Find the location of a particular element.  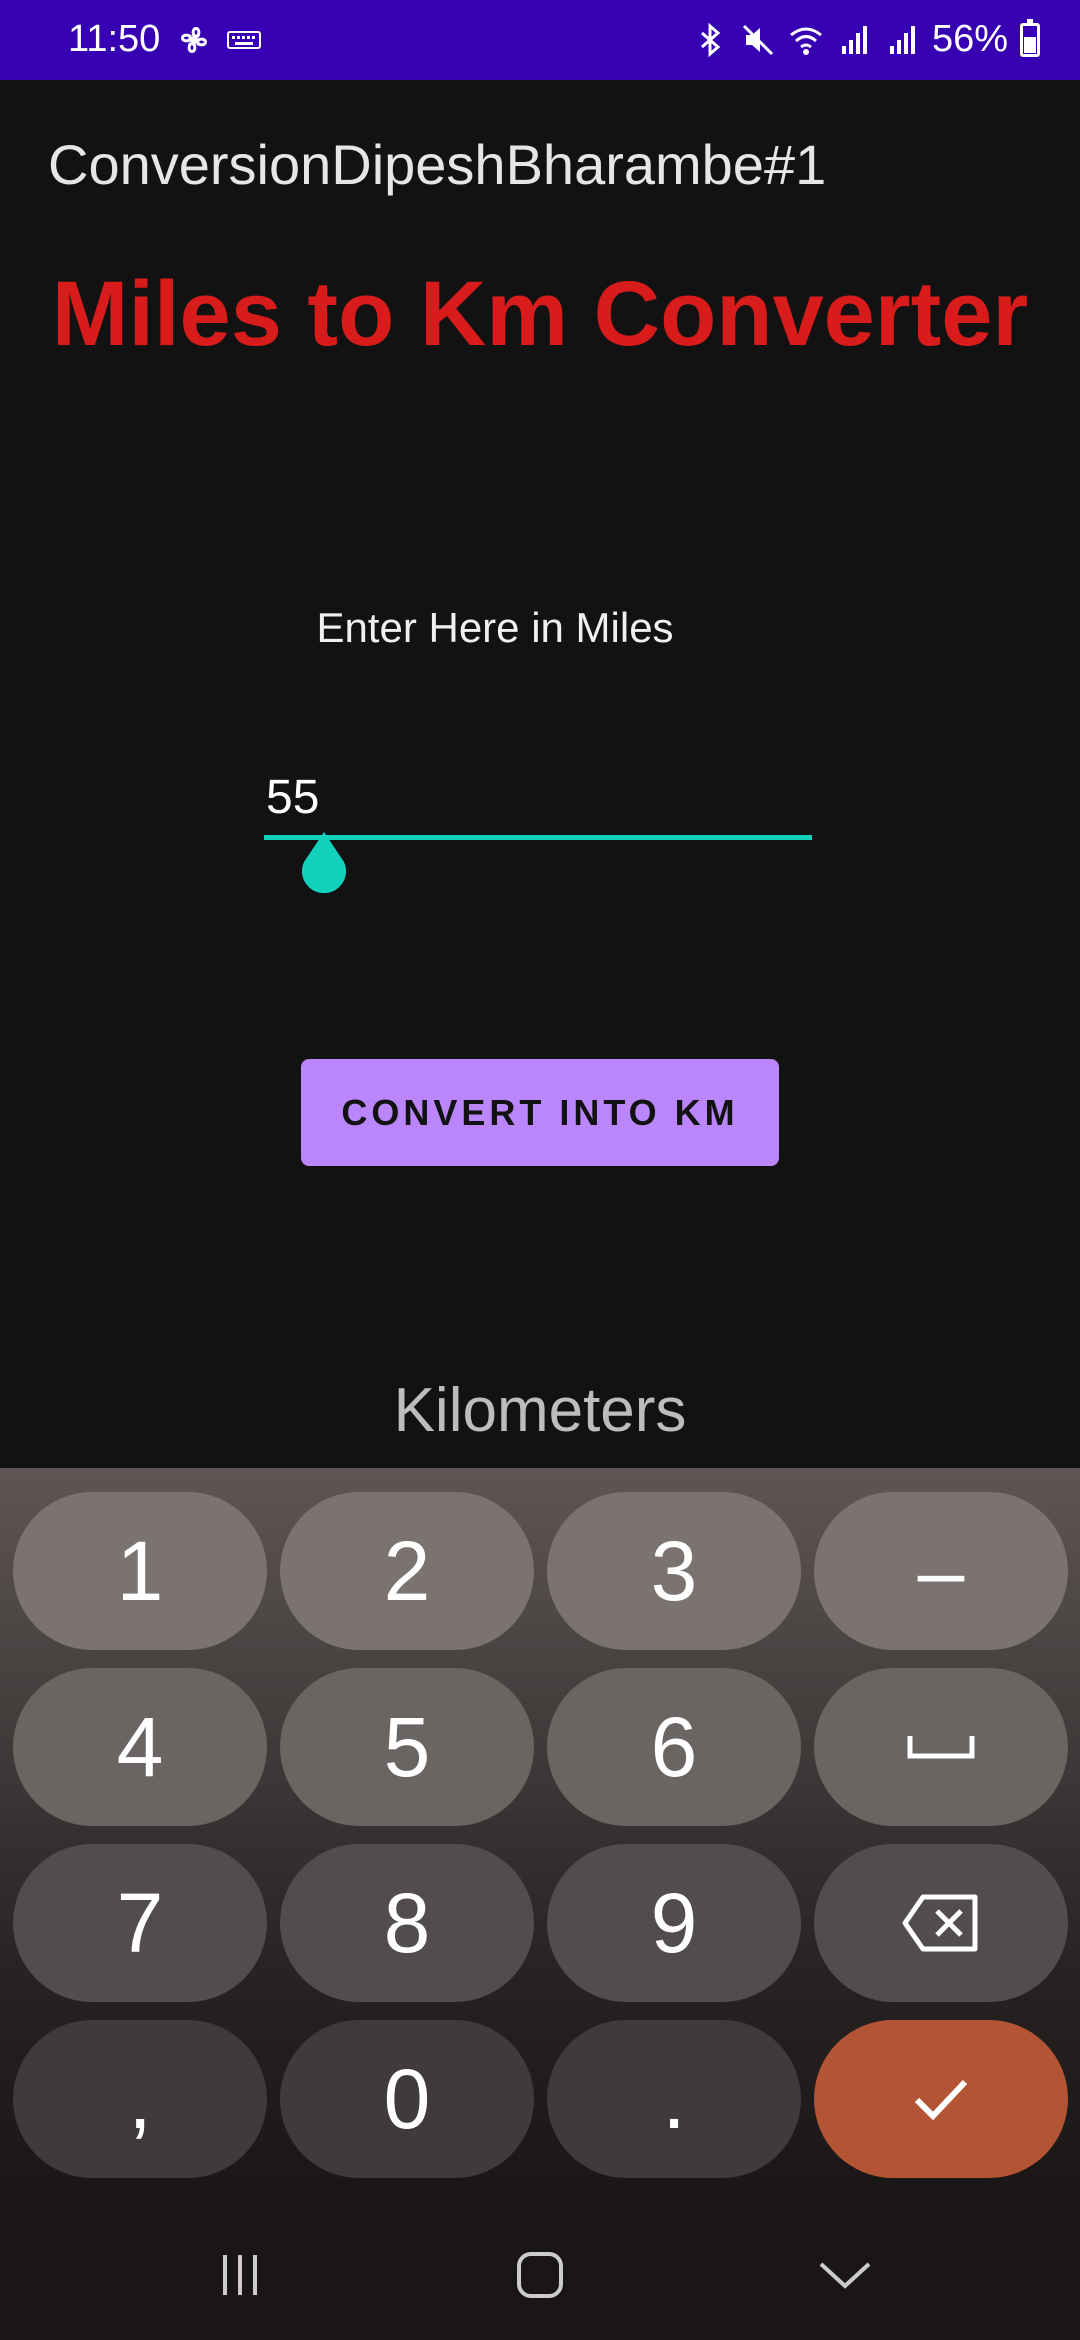

miles-input is located at coordinates (536, 797).